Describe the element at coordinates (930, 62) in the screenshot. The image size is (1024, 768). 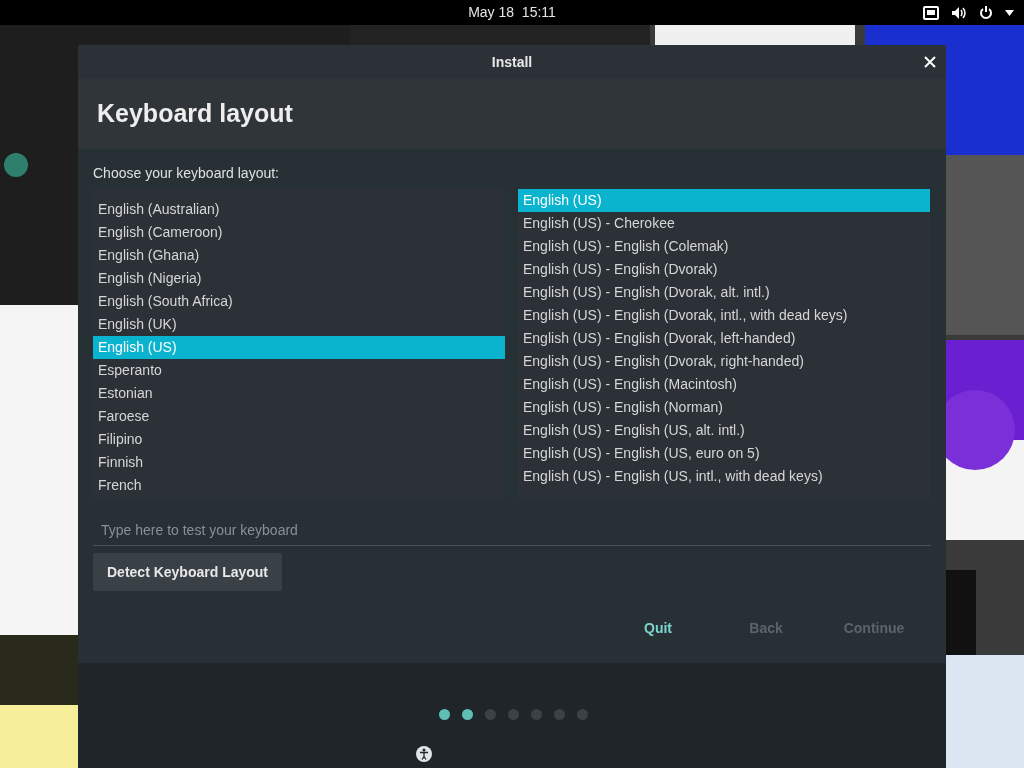
I see `close-icon` at that location.